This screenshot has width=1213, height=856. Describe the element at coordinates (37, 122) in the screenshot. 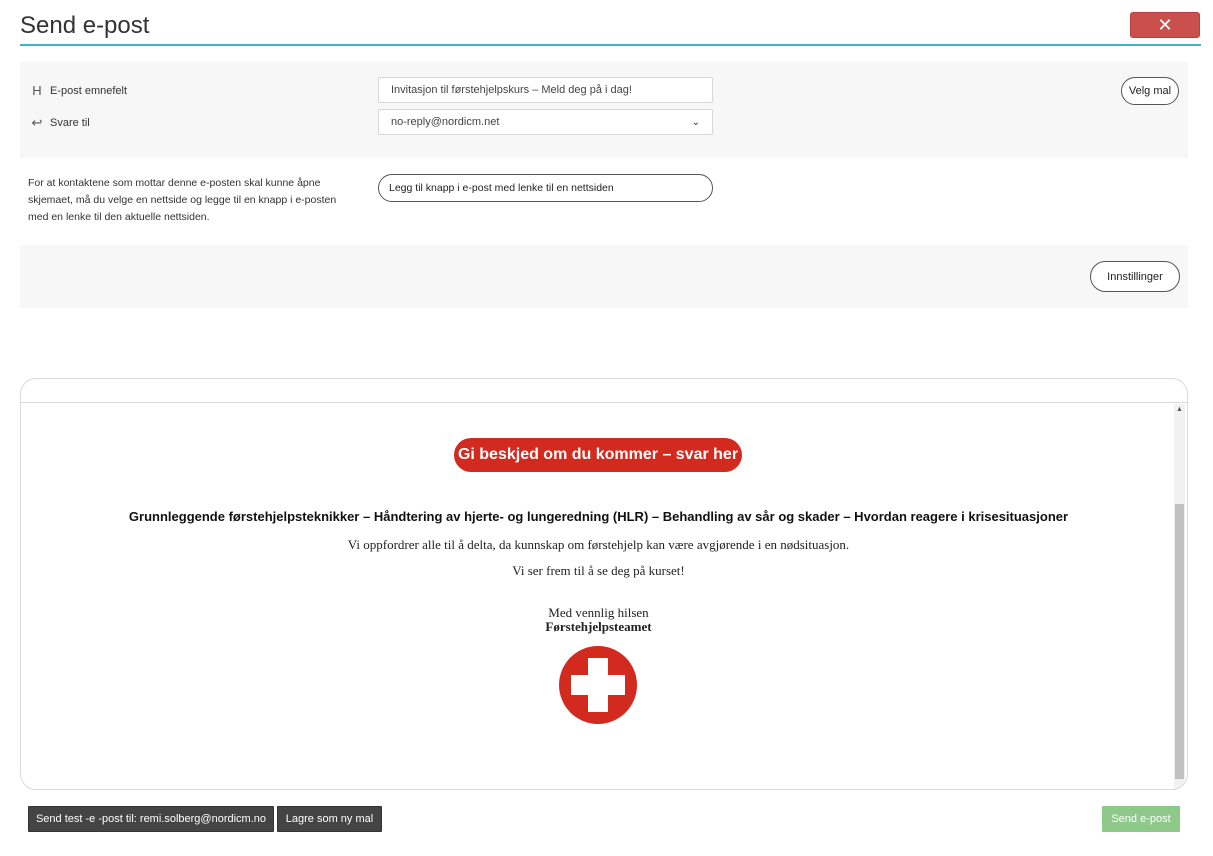

I see `reply-arrow-icon: ↩` at that location.